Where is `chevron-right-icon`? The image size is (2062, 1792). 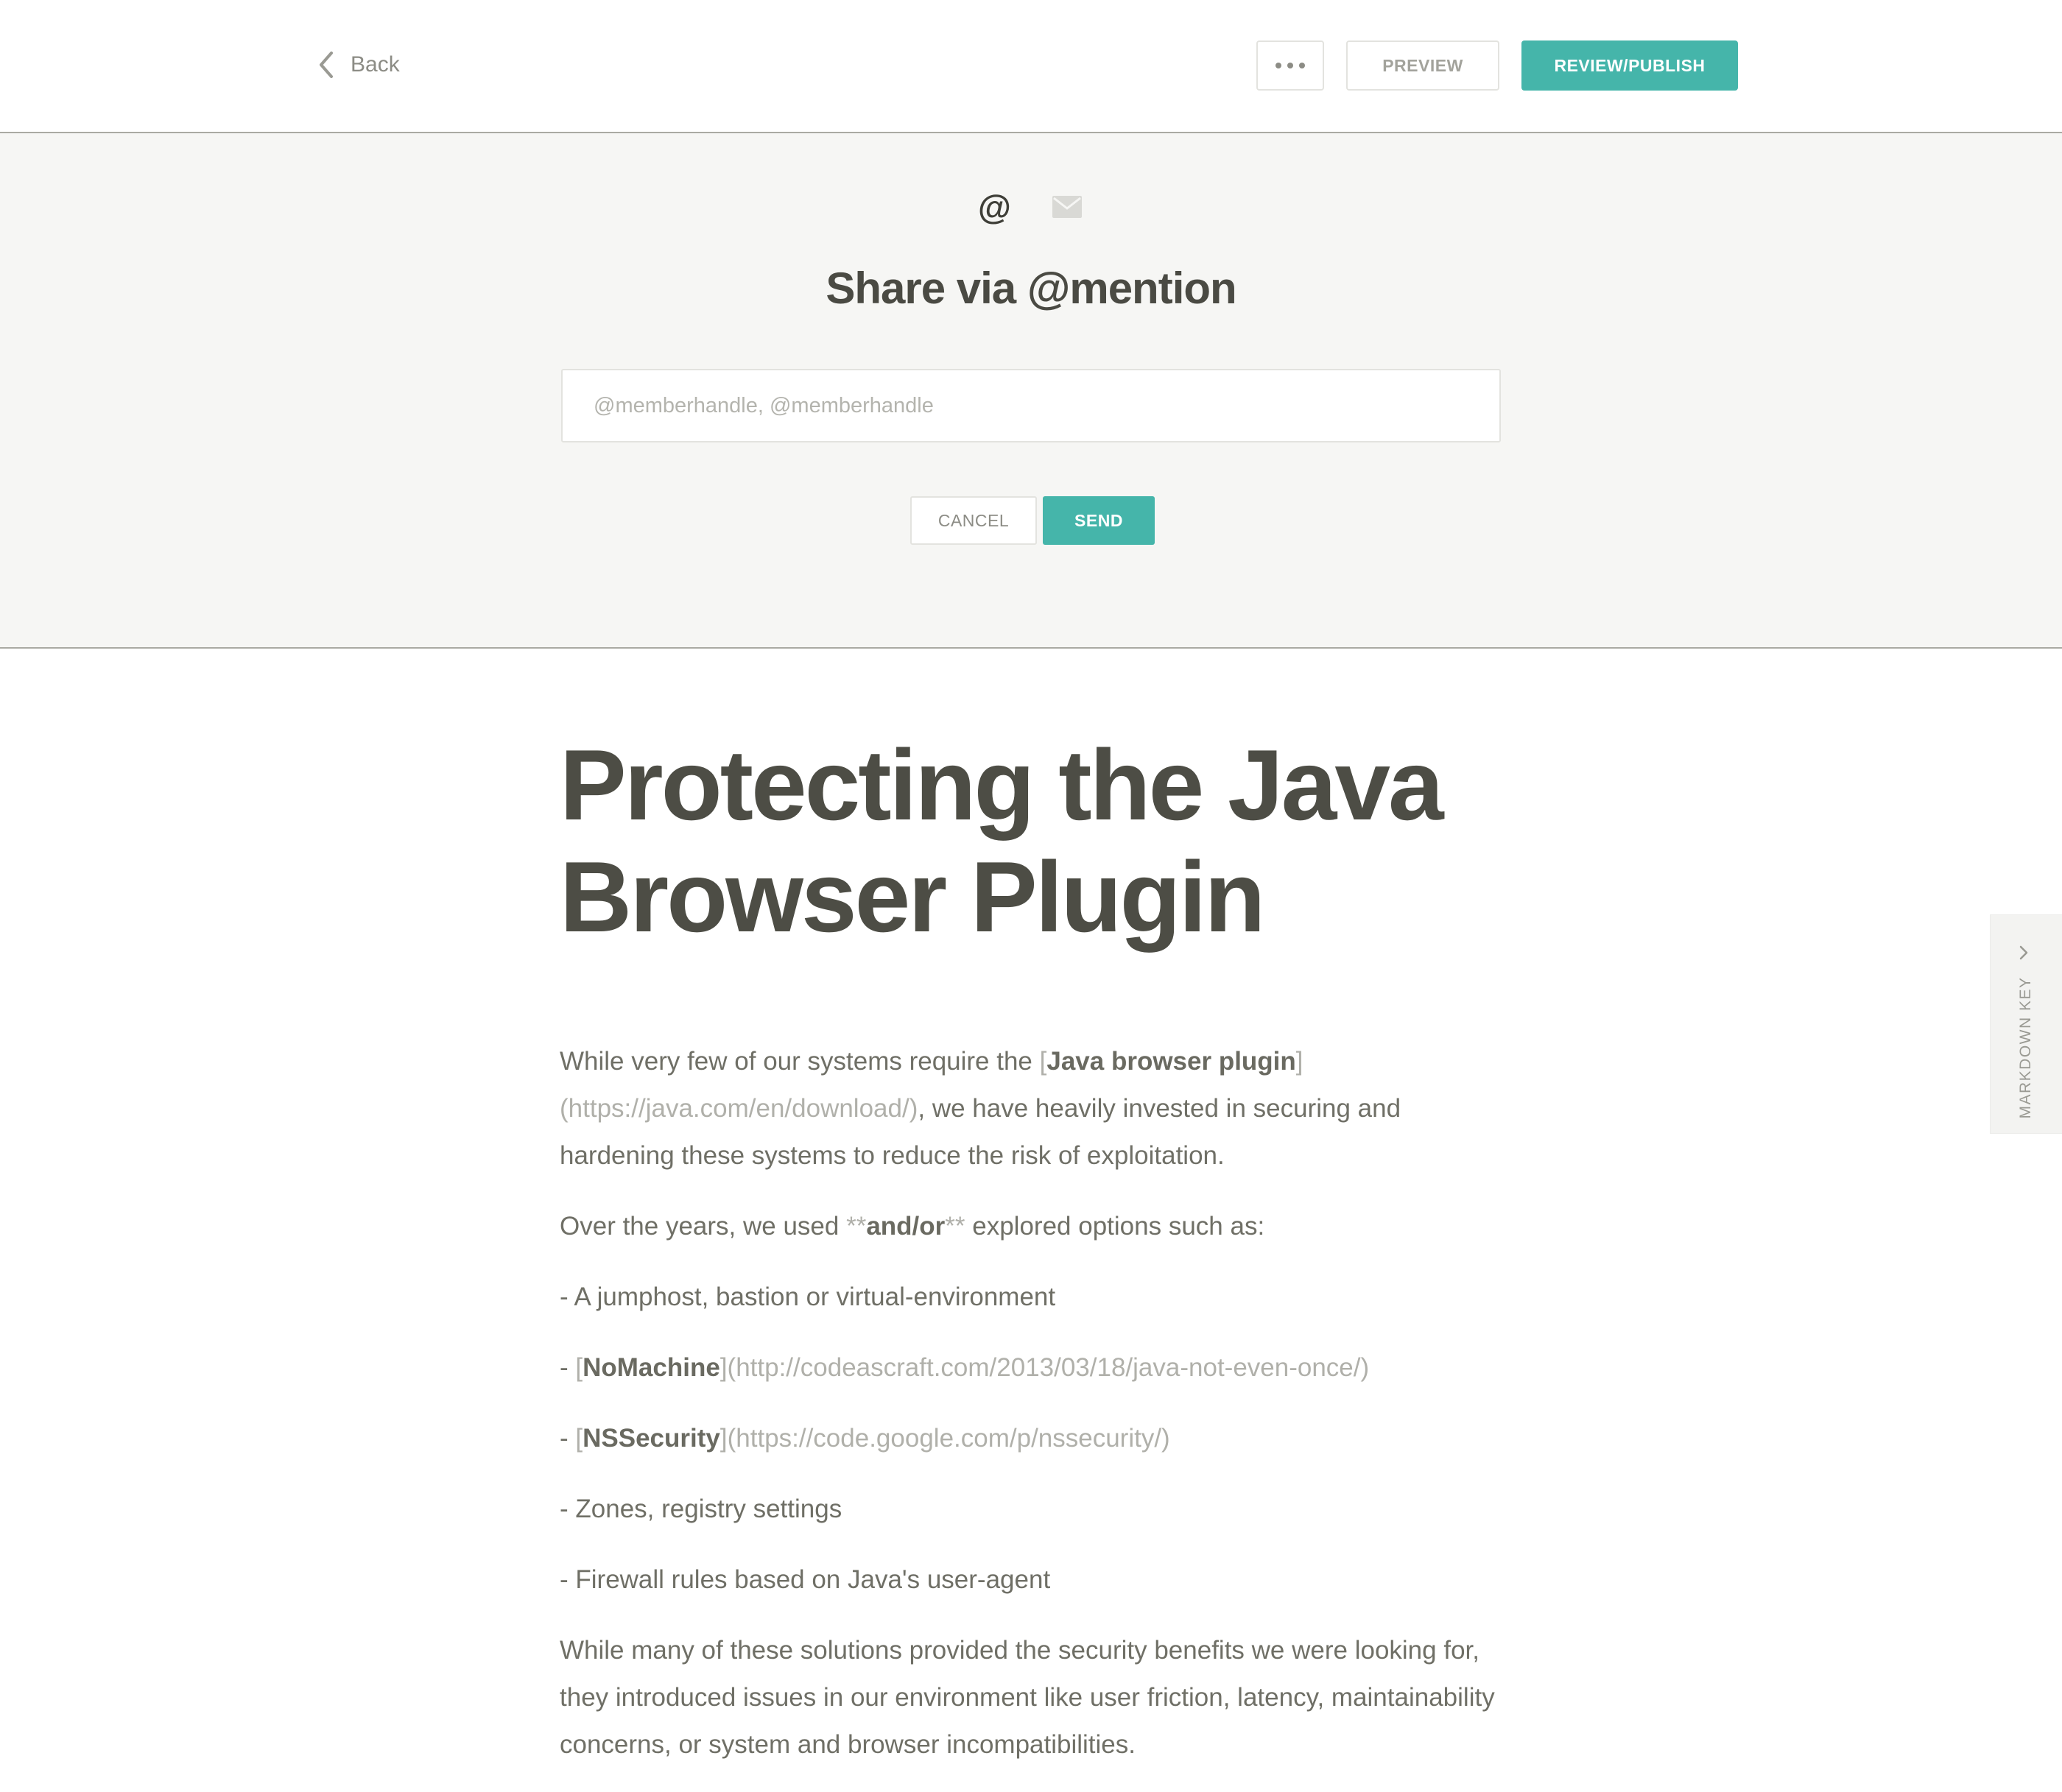
chevron-right-icon is located at coordinates (2024, 955).